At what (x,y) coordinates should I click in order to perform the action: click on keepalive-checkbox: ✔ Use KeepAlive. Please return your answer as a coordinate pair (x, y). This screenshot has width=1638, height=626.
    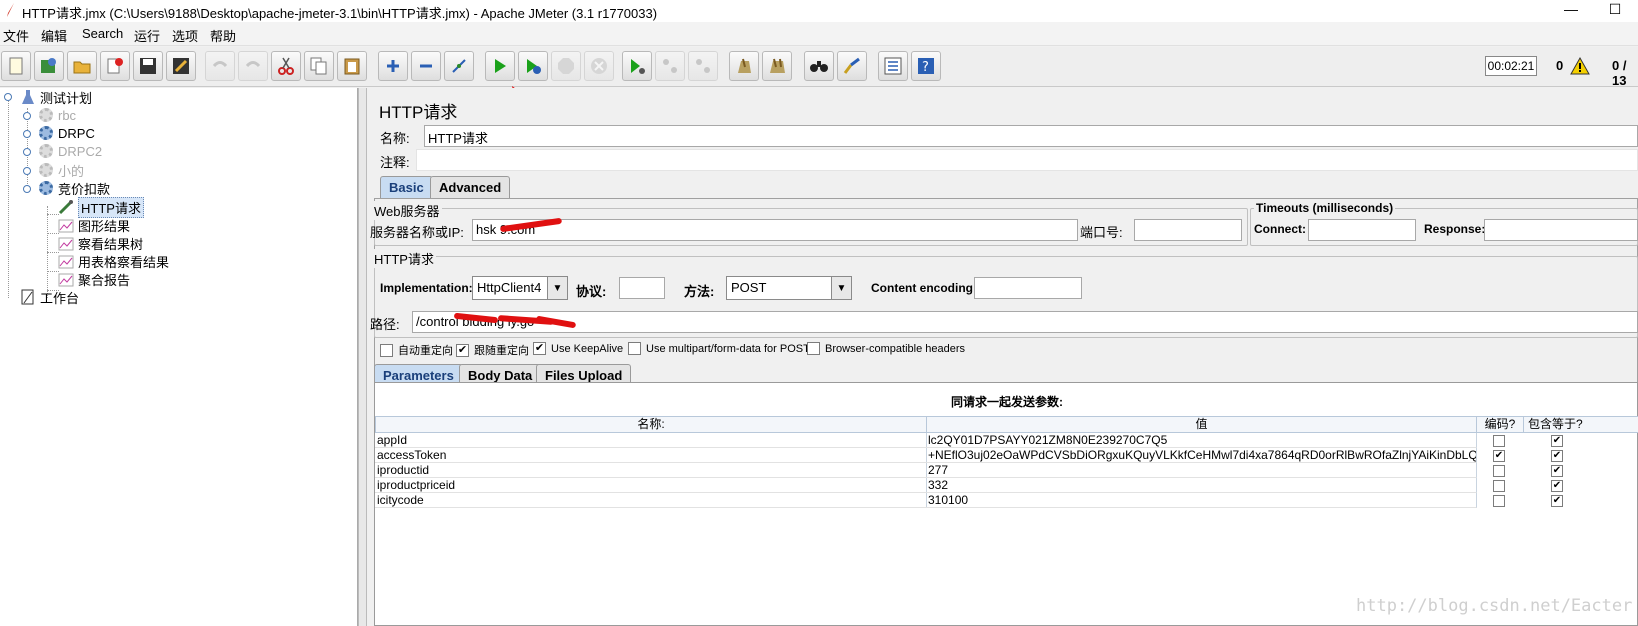
    Looking at the image, I should click on (578, 348).